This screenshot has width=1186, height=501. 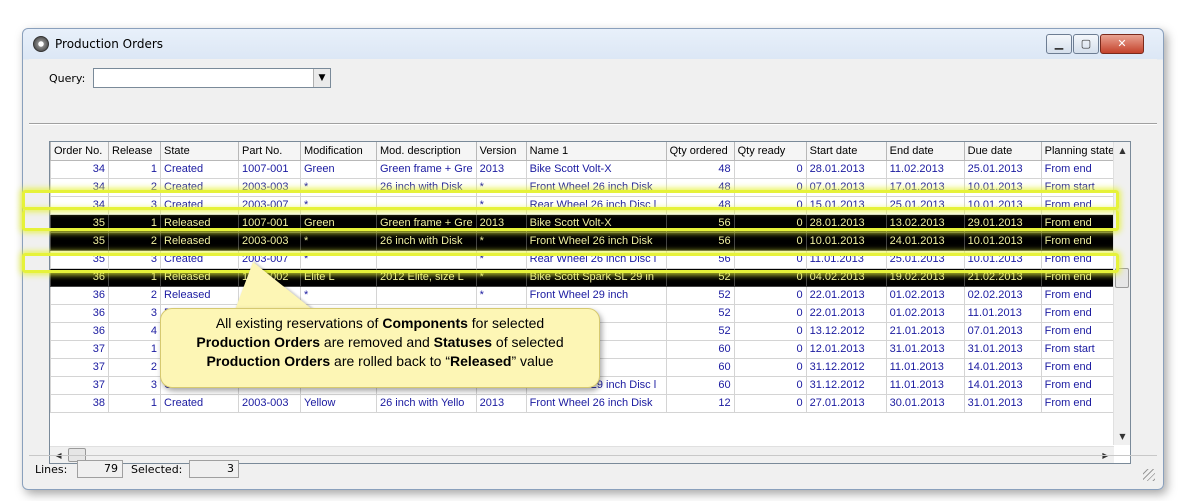 I want to click on table-cell: 28.01.2013, so click(x=846, y=223).